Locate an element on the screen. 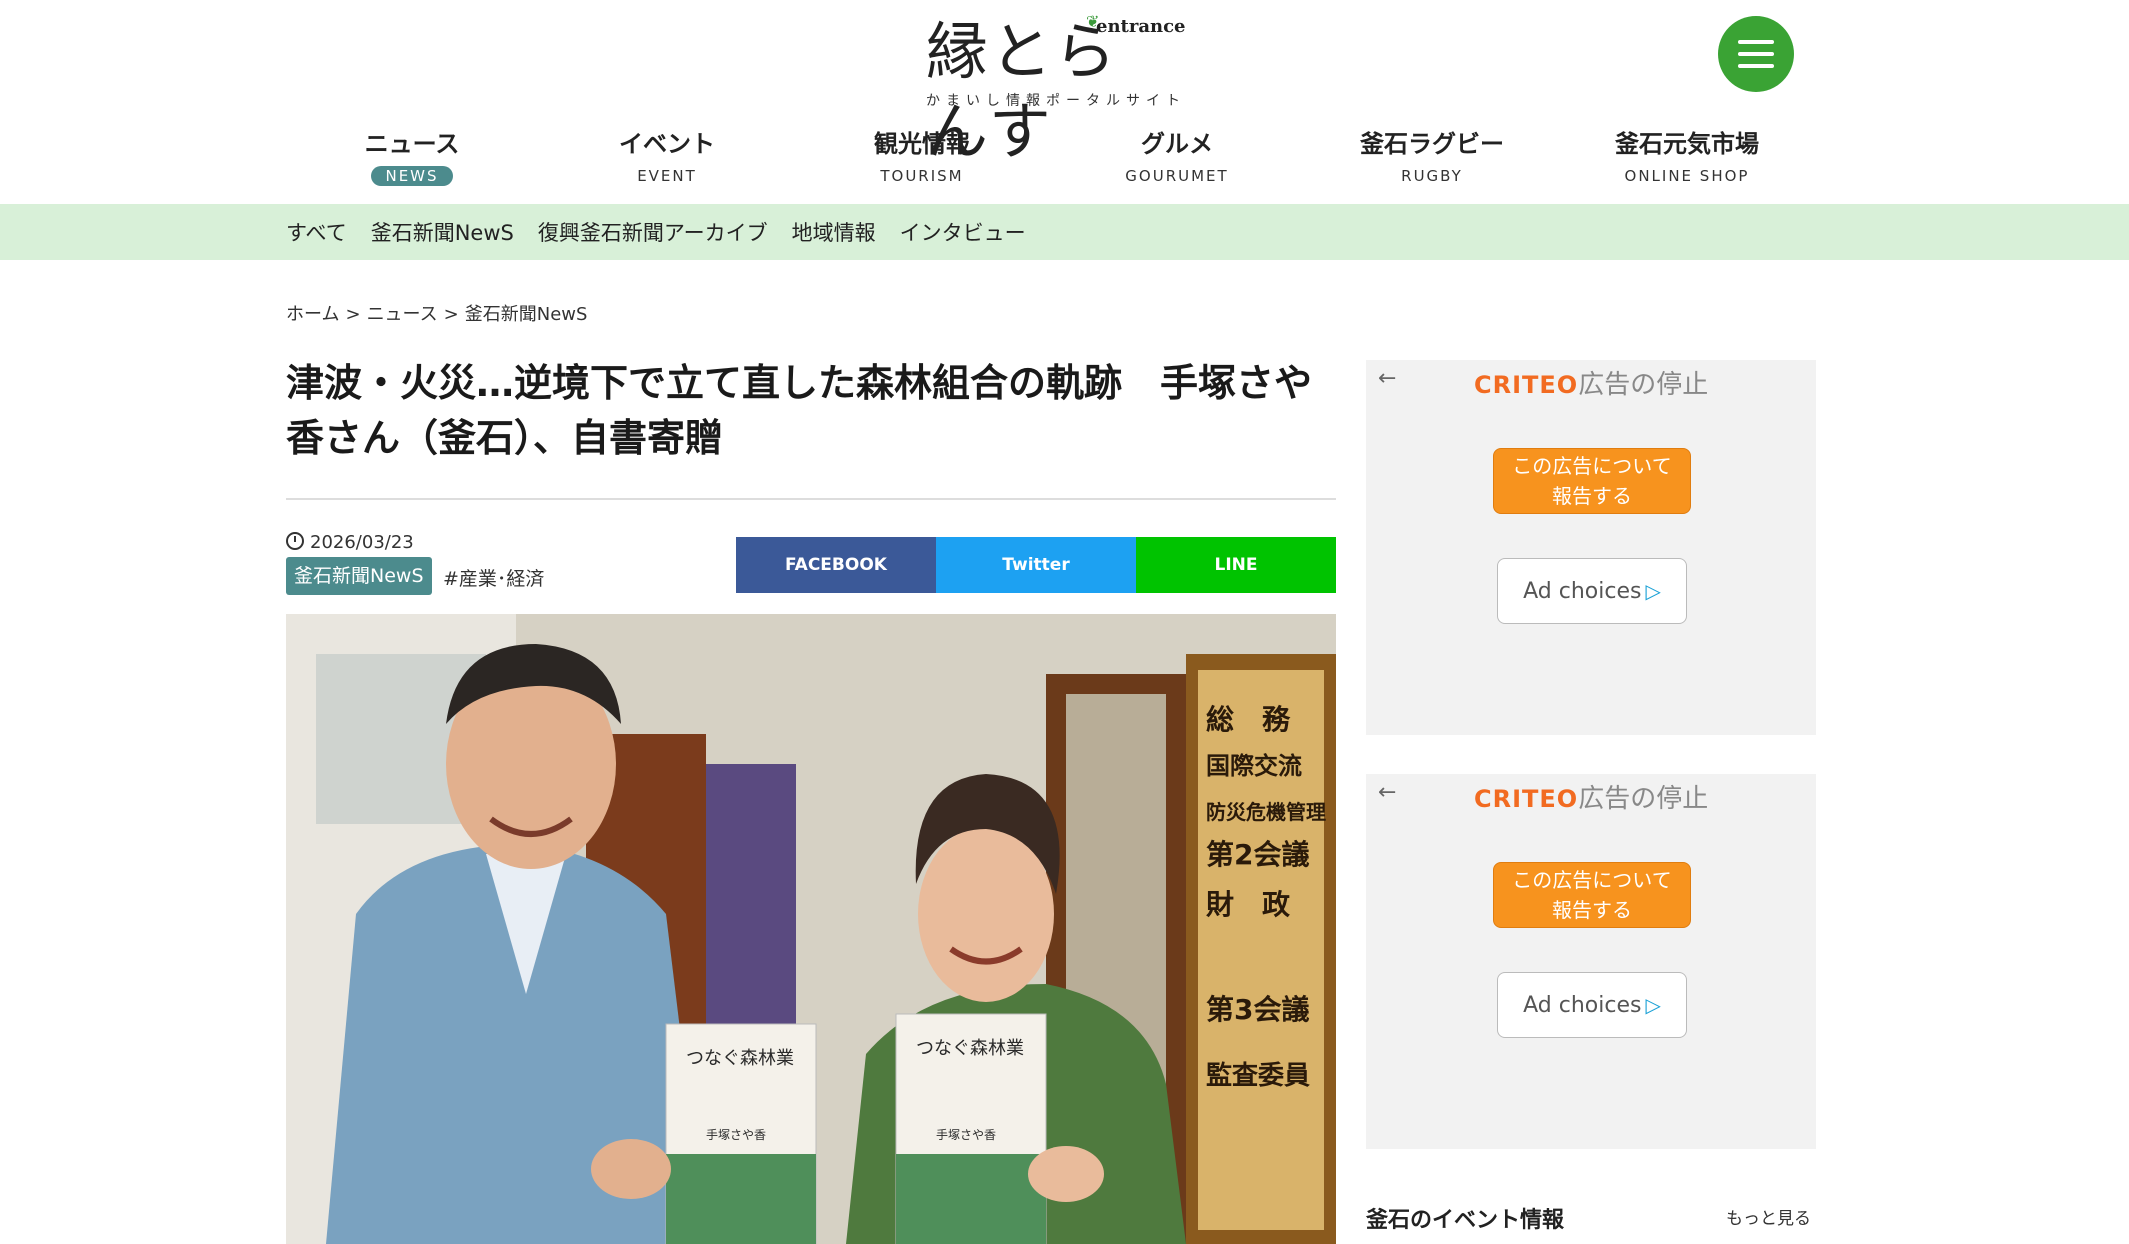 The image size is (2129, 1244). nav-sublabel: NEWS is located at coordinates (412, 176).